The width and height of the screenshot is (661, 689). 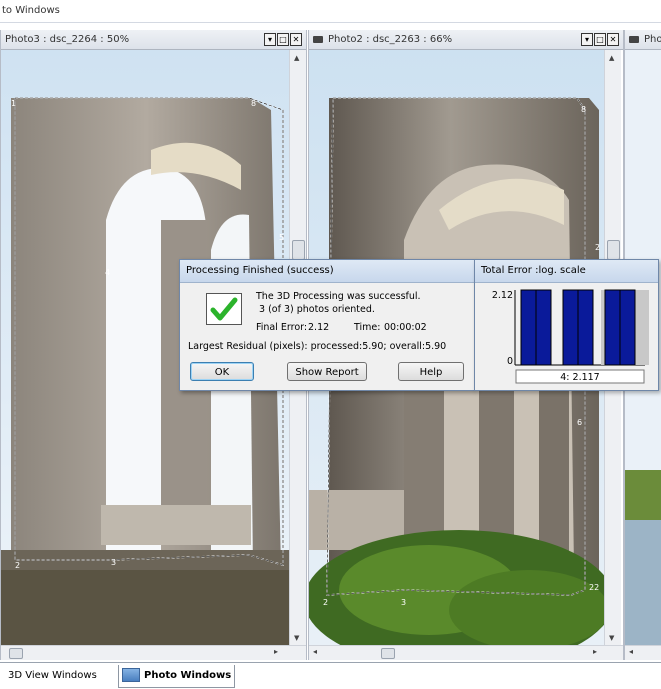 What do you see at coordinates (31, 10) in the screenshot?
I see `window-title: to Windows` at bounding box center [31, 10].